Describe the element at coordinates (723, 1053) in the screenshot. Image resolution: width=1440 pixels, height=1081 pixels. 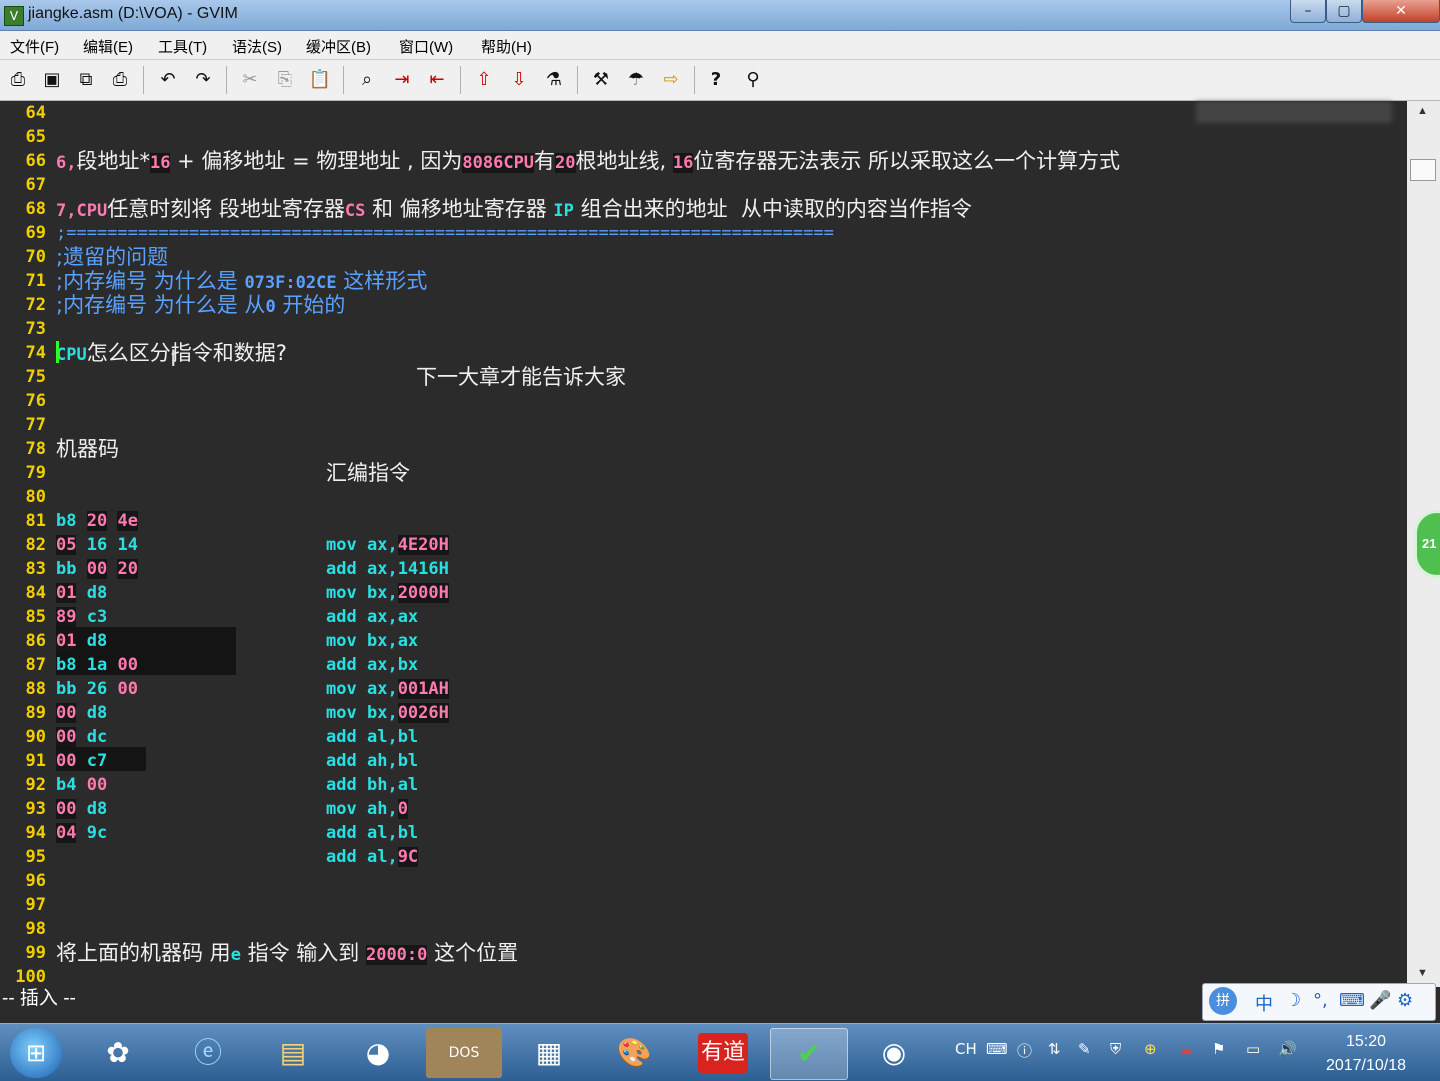
I see `youdao-icon: 有道` at that location.